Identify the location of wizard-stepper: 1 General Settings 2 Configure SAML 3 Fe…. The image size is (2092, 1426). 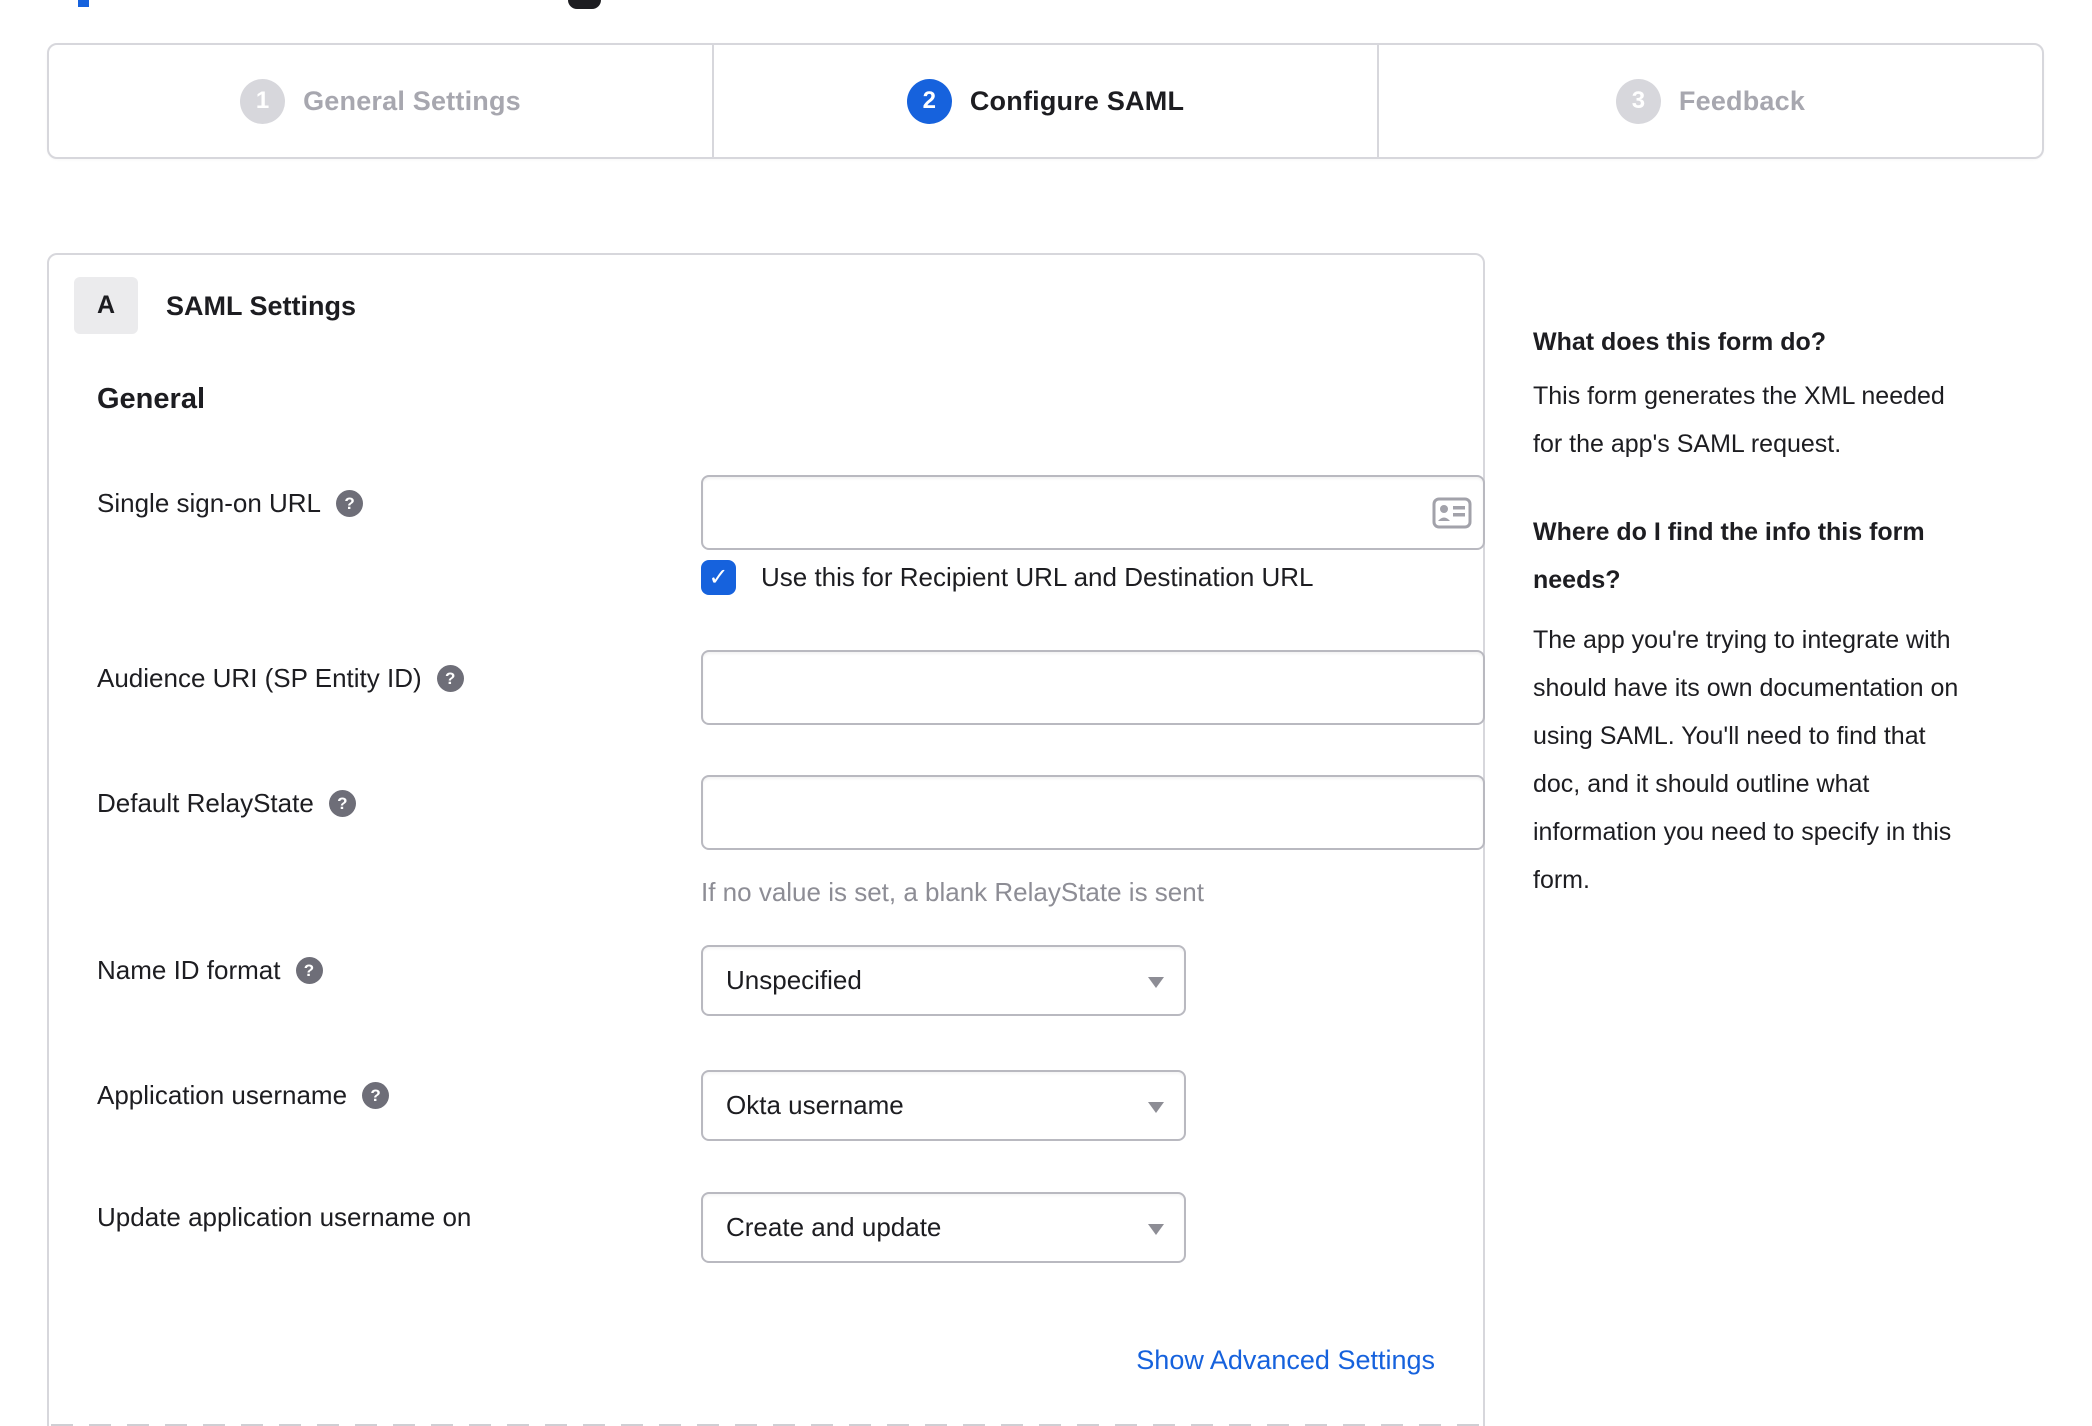
(1045, 101).